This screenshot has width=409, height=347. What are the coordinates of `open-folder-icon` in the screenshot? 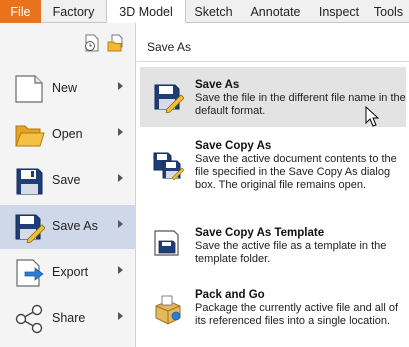 It's located at (30, 136).